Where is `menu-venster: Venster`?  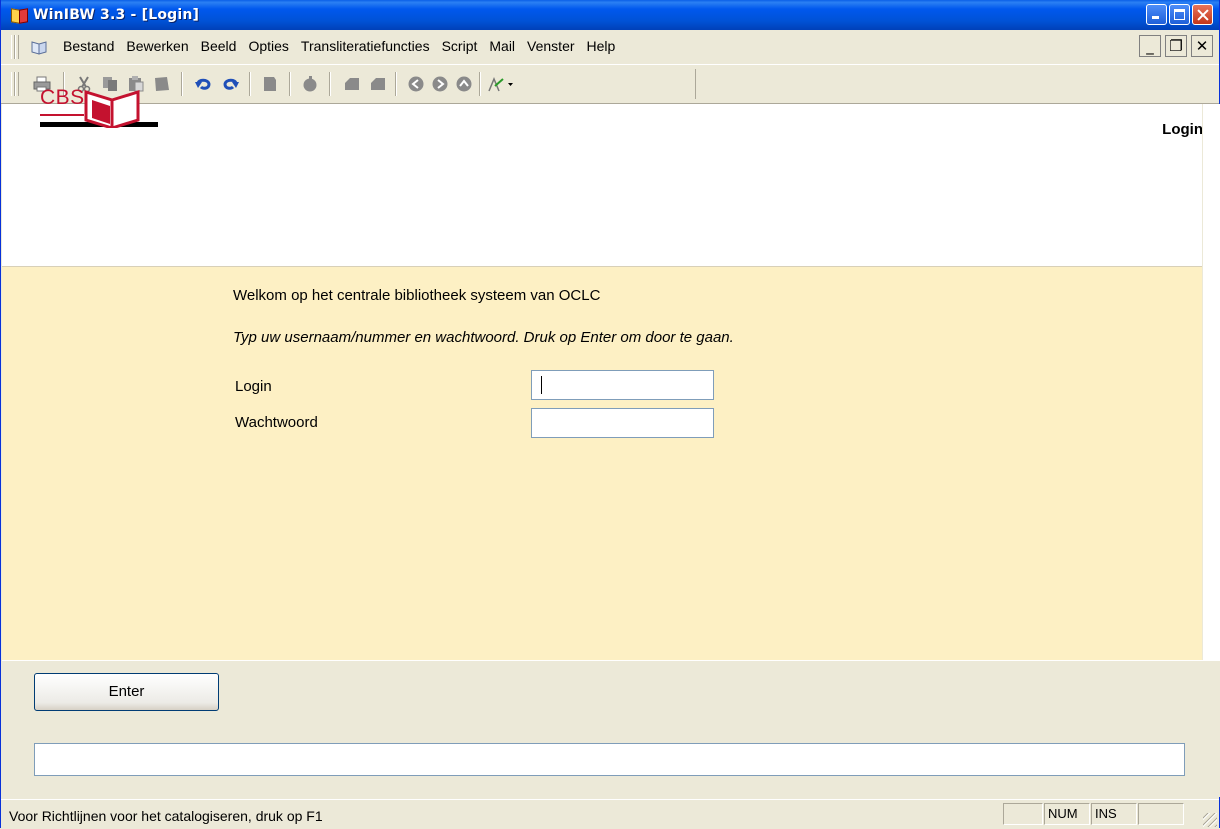 menu-venster: Venster is located at coordinates (550, 46).